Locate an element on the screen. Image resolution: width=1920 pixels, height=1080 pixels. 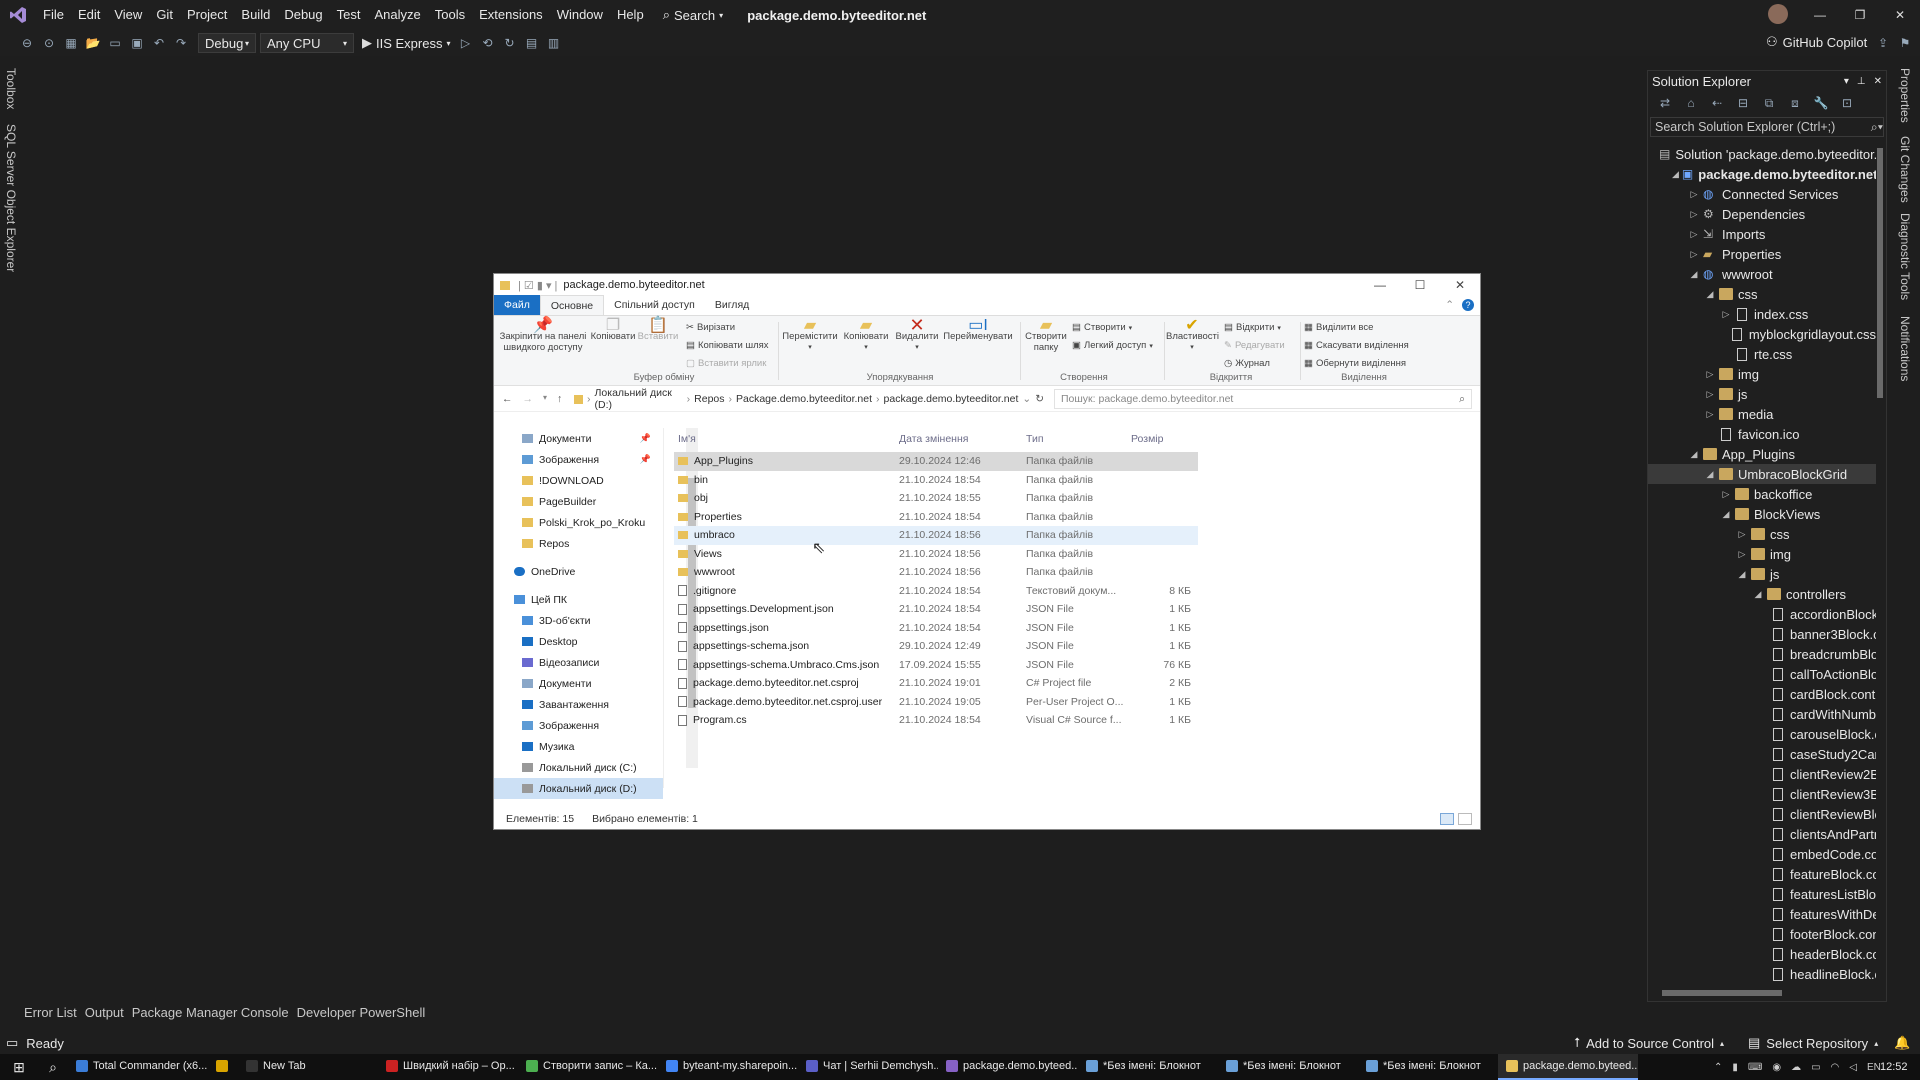
tree-node: cardWithNumb is located at coordinates (1762, 714).